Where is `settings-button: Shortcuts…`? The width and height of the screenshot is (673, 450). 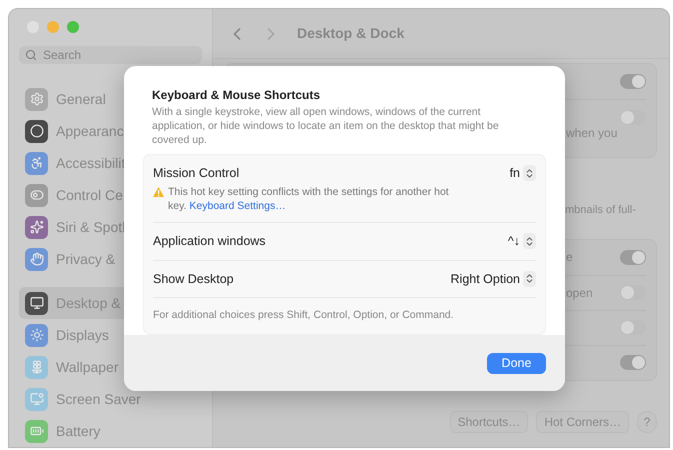
settings-button: Shortcuts… is located at coordinates (489, 422).